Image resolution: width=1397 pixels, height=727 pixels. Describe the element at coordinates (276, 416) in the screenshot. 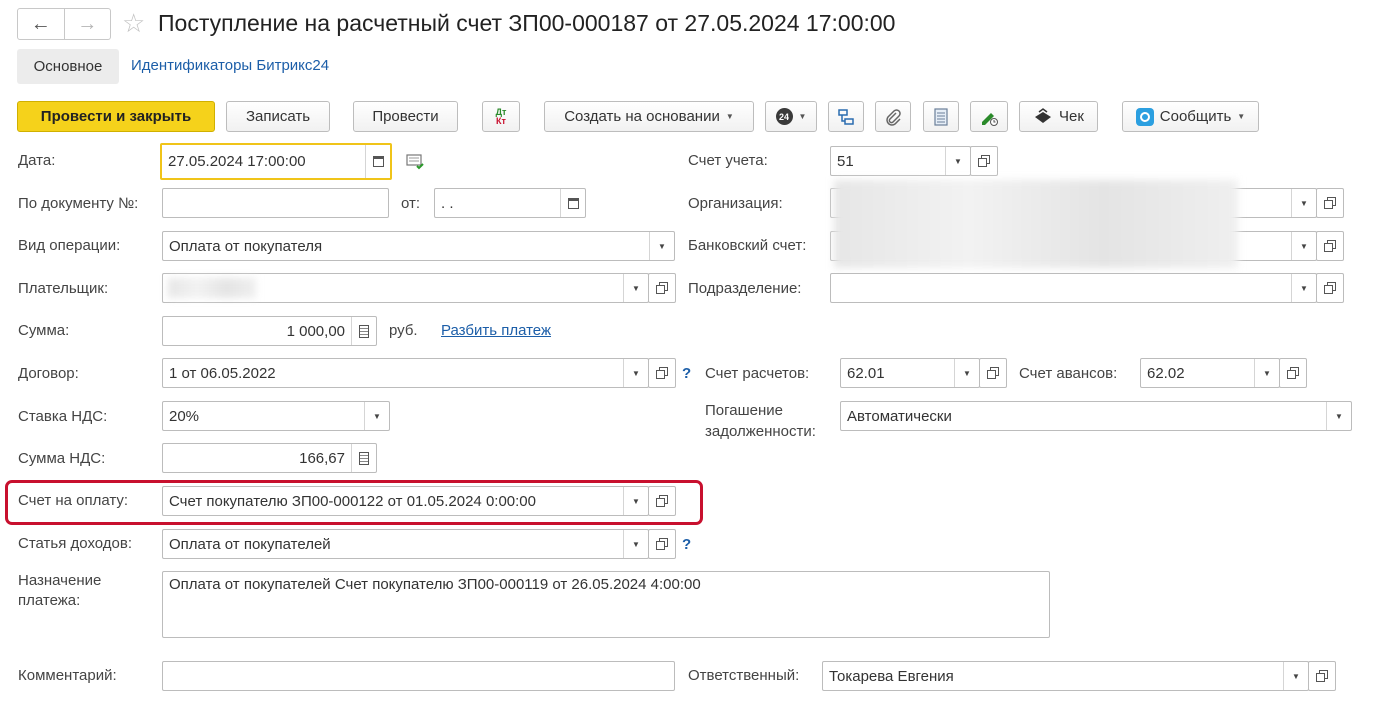

I see `vat-rate-select: 20% ▼` at that location.